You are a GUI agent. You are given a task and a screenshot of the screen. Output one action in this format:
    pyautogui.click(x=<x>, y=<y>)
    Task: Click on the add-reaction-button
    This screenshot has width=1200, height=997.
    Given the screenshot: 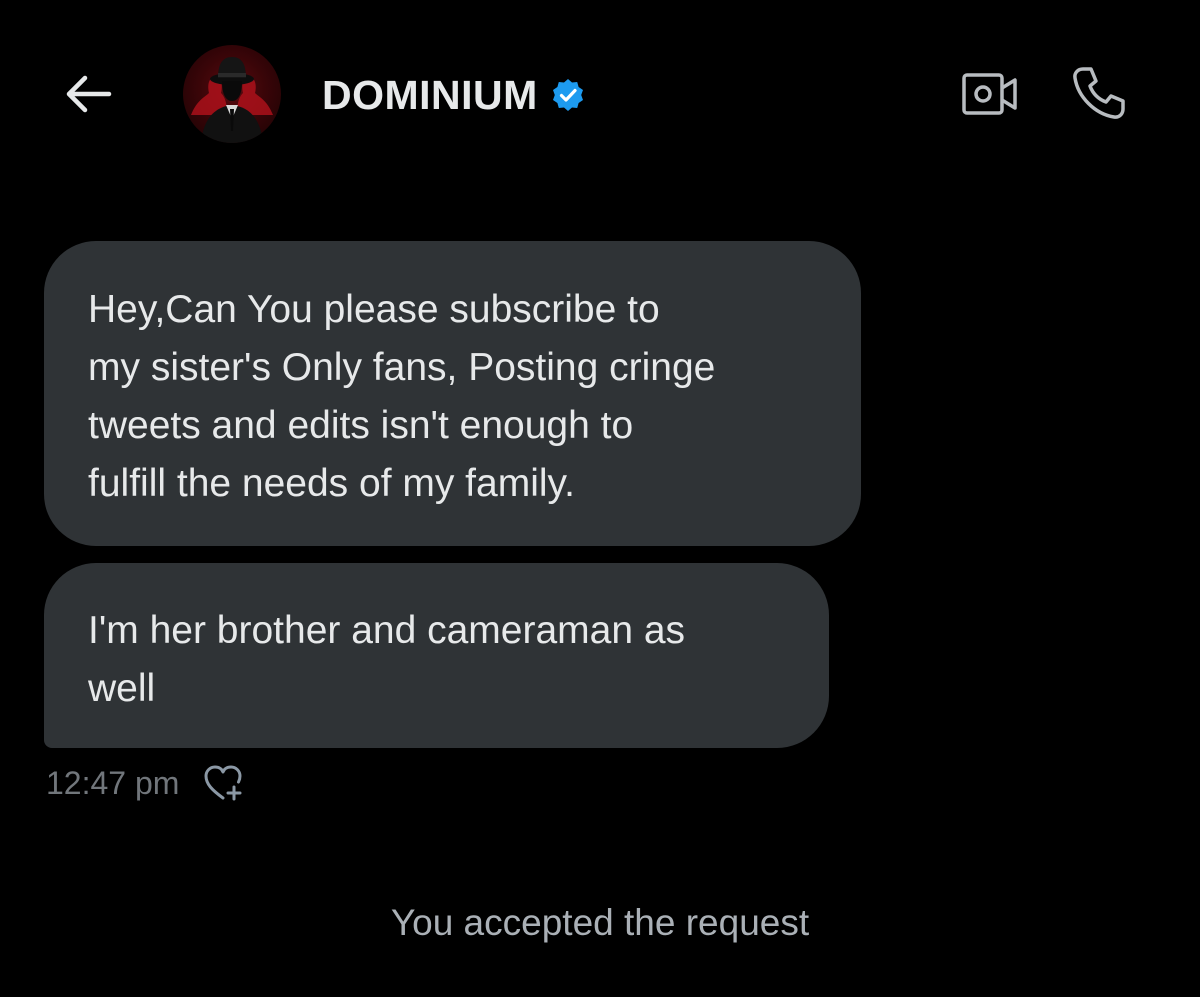 What is the action you would take?
    pyautogui.click(x=224, y=783)
    